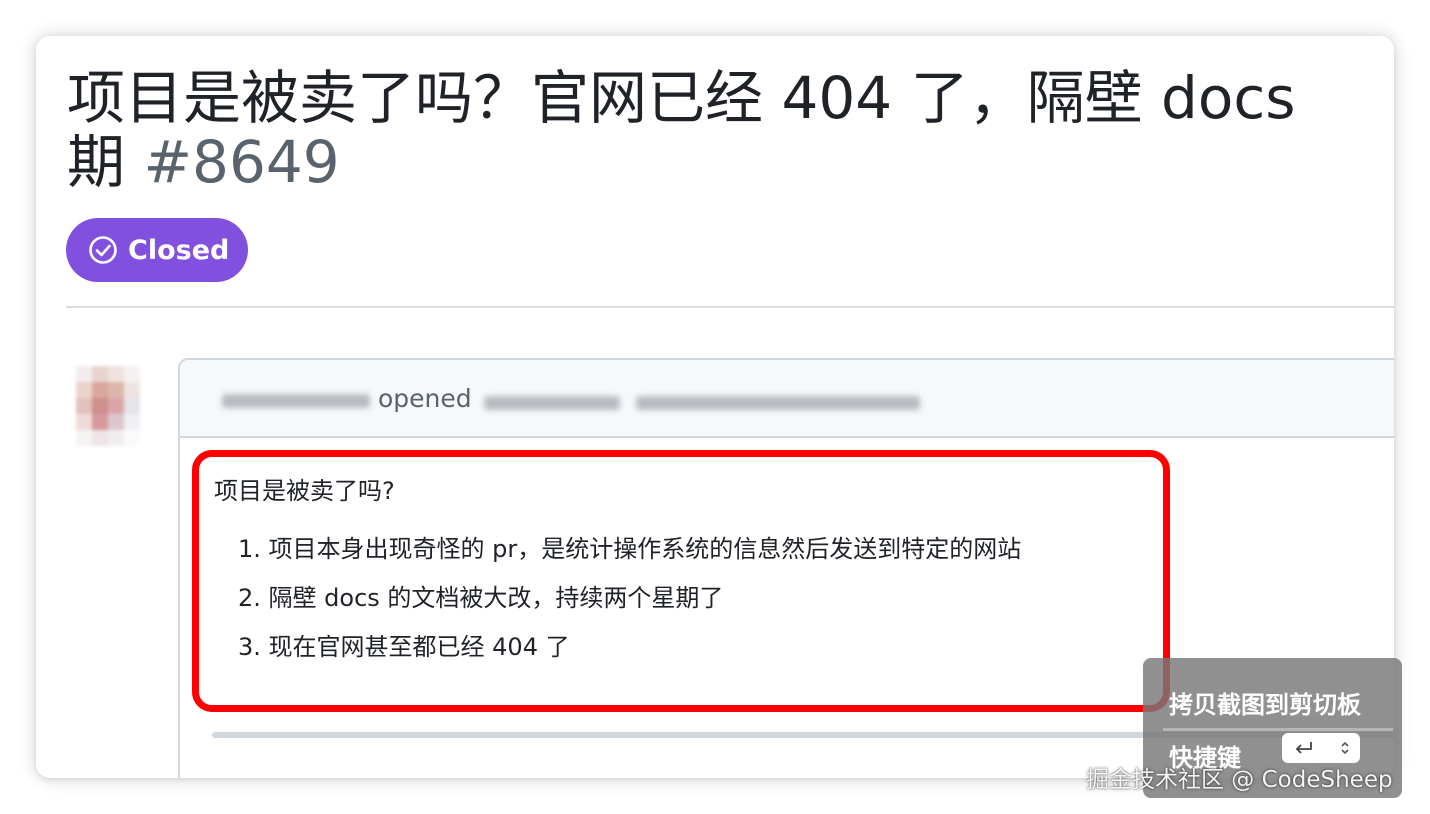 This screenshot has height=814, width=1430. What do you see at coordinates (1303, 748) in the screenshot?
I see `return-icon` at bounding box center [1303, 748].